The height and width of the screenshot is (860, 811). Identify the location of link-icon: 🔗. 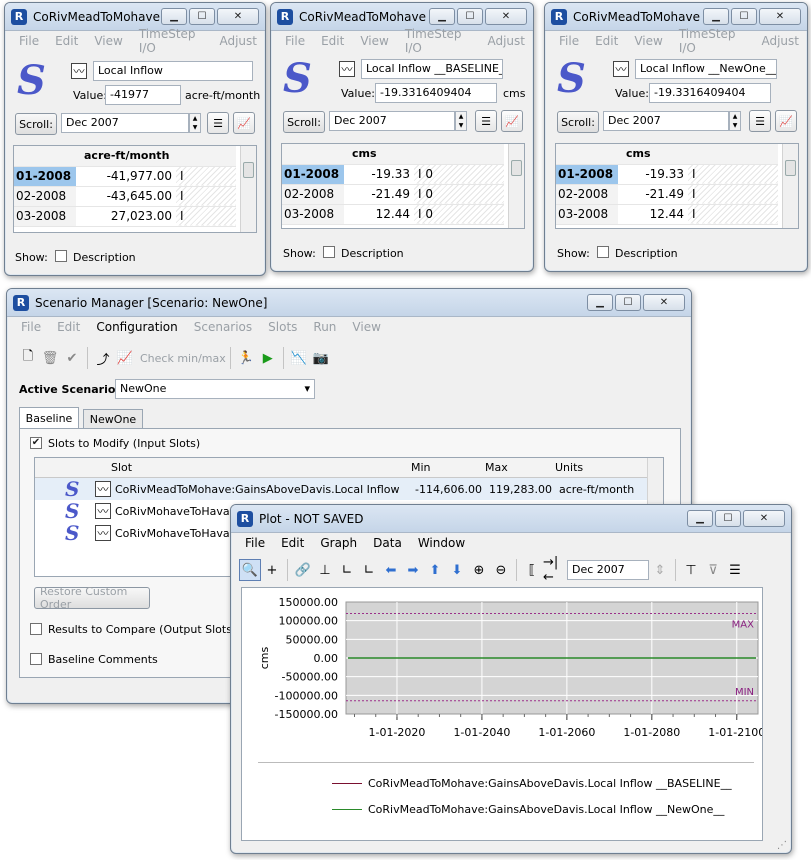
(303, 570).